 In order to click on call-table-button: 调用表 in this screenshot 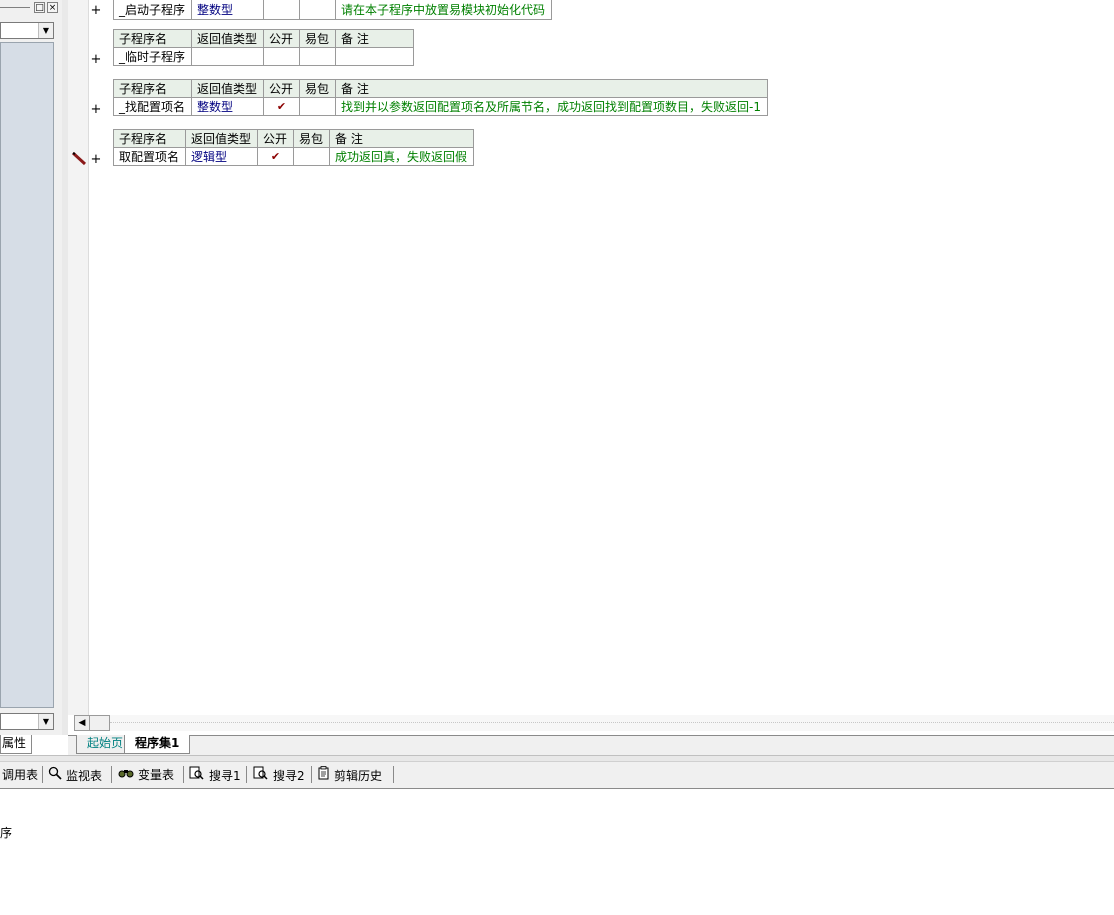, I will do `click(20, 775)`.